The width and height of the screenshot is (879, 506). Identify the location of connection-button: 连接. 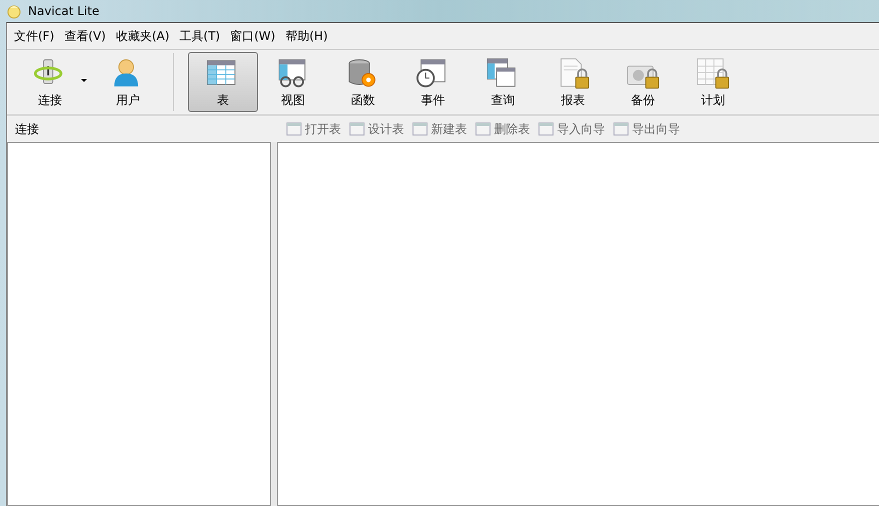
(50, 82).